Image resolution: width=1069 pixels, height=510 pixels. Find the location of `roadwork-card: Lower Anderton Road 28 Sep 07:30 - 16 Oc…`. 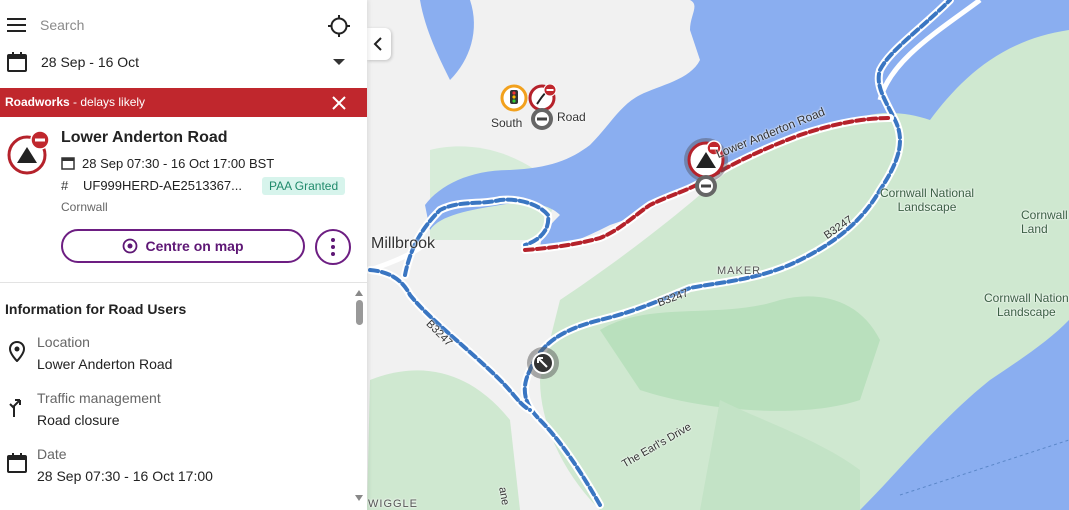

roadwork-card: Lower Anderton Road 28 Sep 07:30 - 16 Oc… is located at coordinates (183, 200).